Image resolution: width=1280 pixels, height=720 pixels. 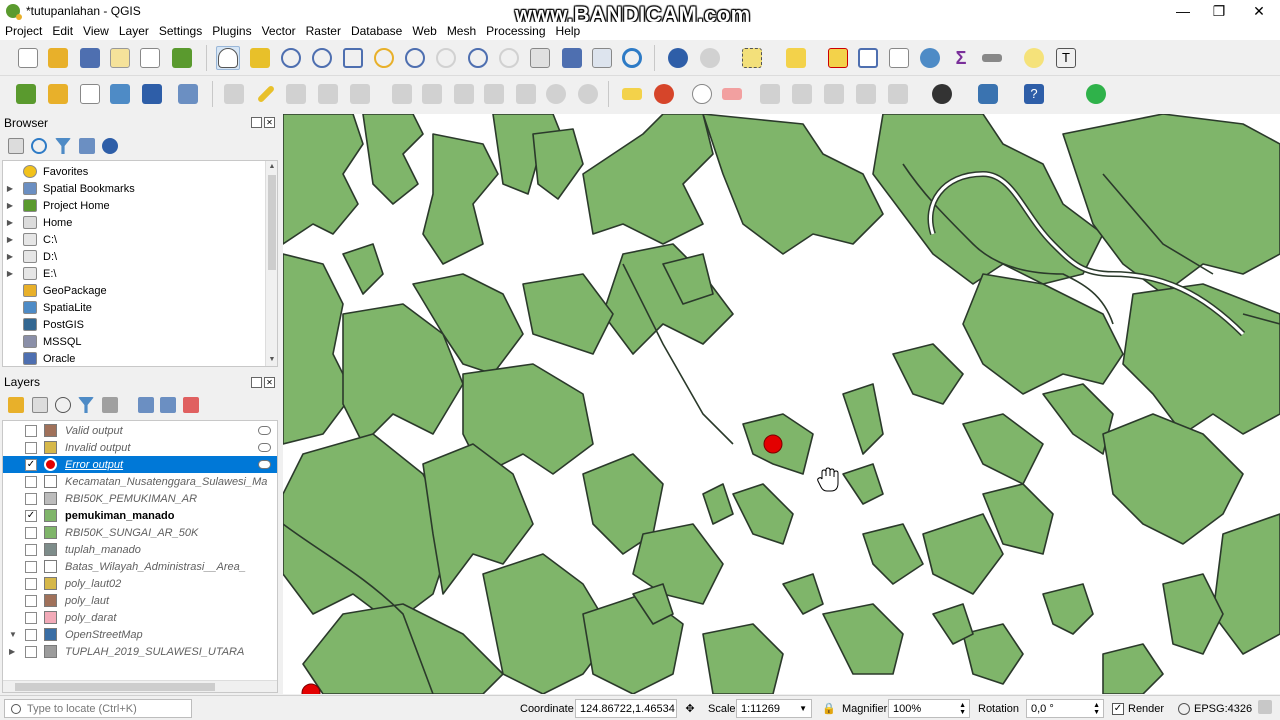 What do you see at coordinates (322, 58) in the screenshot?
I see `zoom-out-icon` at bounding box center [322, 58].